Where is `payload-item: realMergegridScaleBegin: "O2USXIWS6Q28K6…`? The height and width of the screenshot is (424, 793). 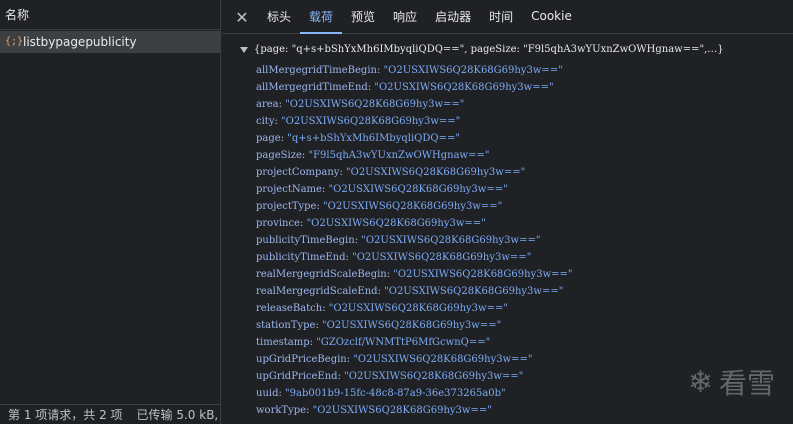 payload-item: realMergegridScaleBegin: "O2USXIWS6Q28K6… is located at coordinates (414, 275).